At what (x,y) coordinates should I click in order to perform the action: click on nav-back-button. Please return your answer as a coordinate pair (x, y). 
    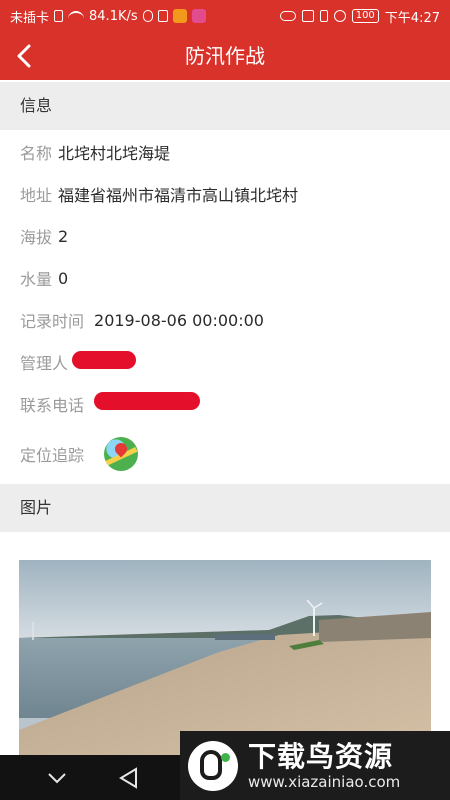
    Looking at the image, I should click on (129, 778).